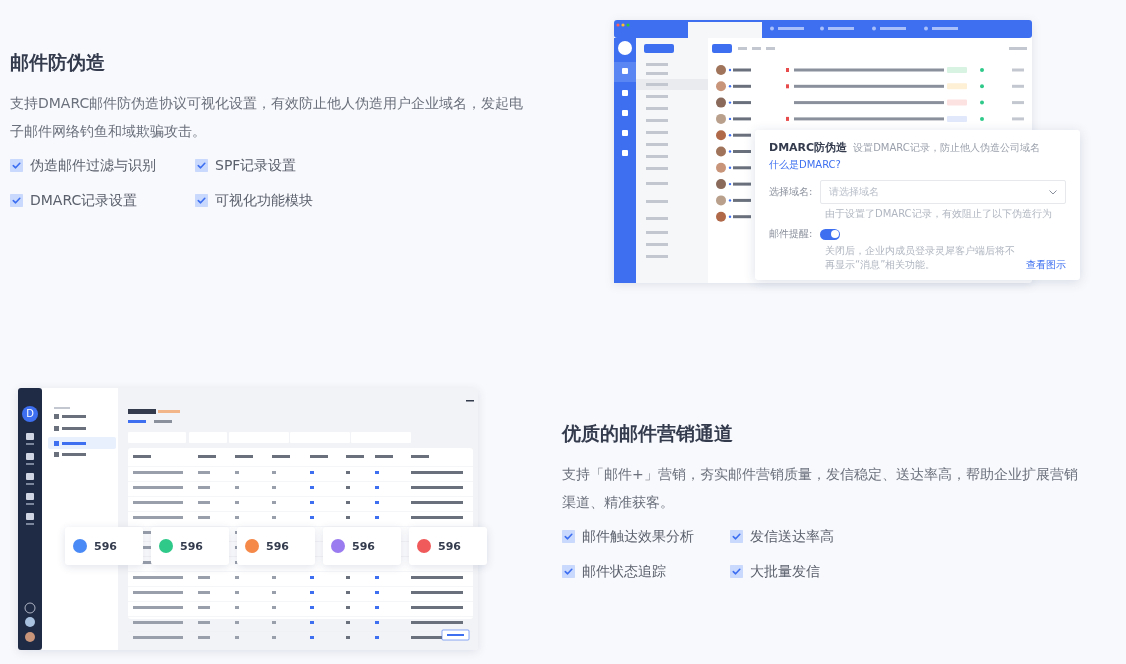 Image resolution: width=1126 pixels, height=664 pixels. Describe the element at coordinates (58, 62) in the screenshot. I see `section-heading: 邮件防伪造` at that location.